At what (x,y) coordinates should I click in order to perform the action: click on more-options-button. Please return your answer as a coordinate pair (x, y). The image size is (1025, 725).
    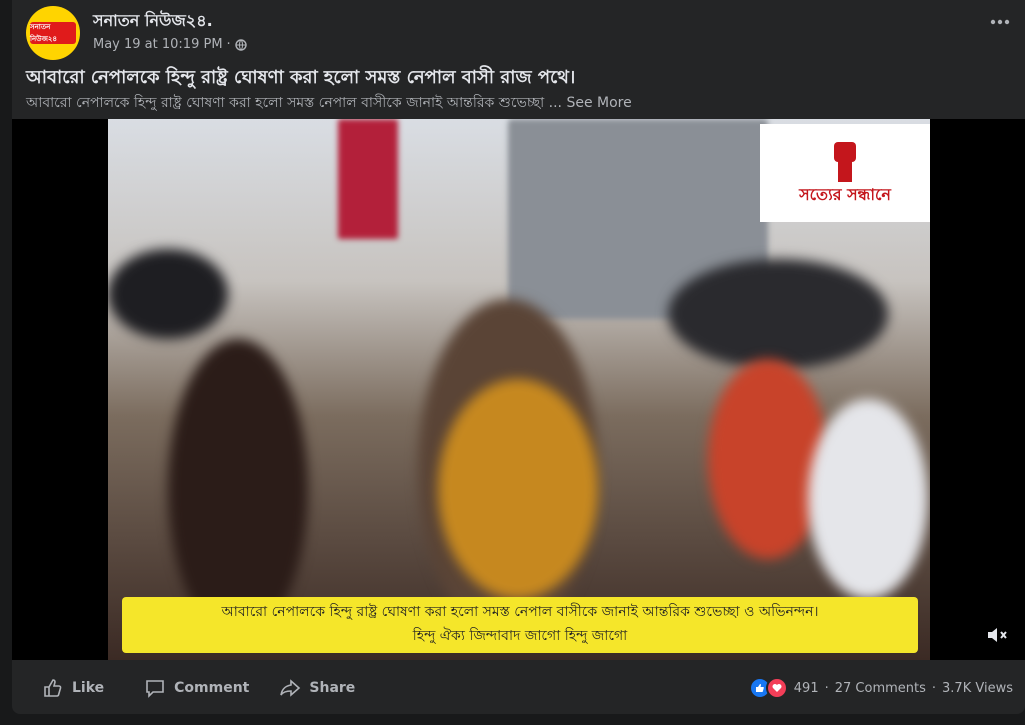
    Looking at the image, I should click on (1000, 22).